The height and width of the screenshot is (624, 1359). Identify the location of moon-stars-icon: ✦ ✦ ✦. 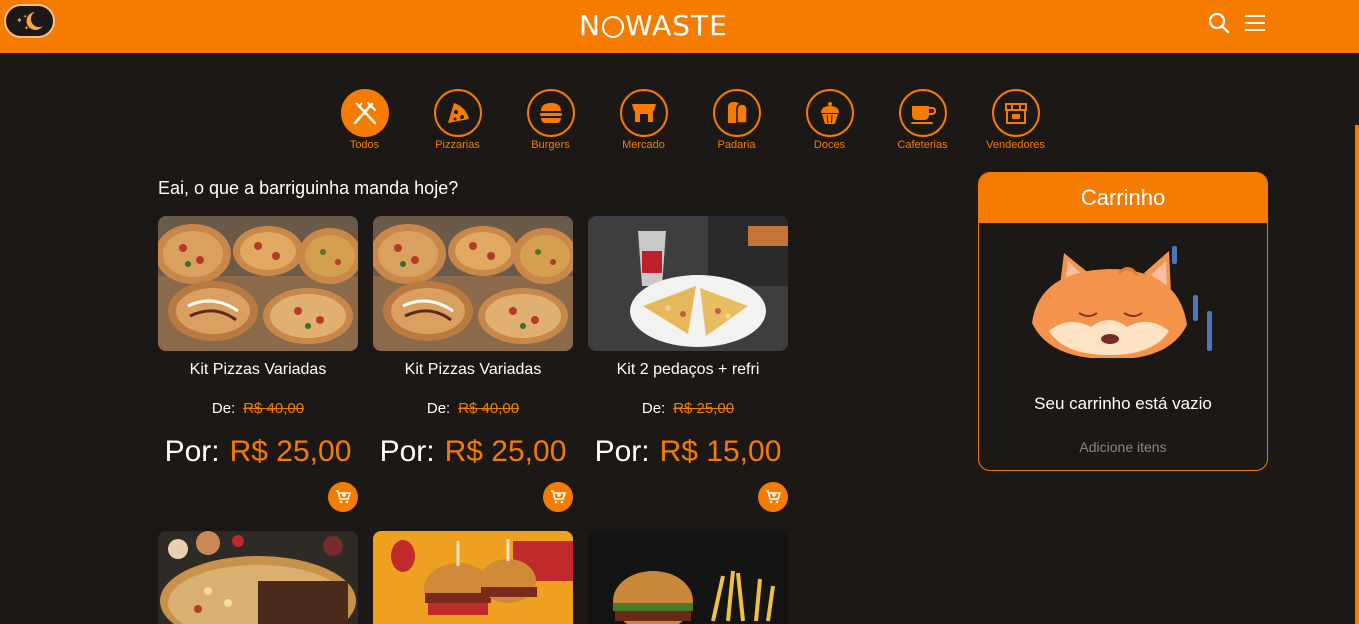
(29, 22).